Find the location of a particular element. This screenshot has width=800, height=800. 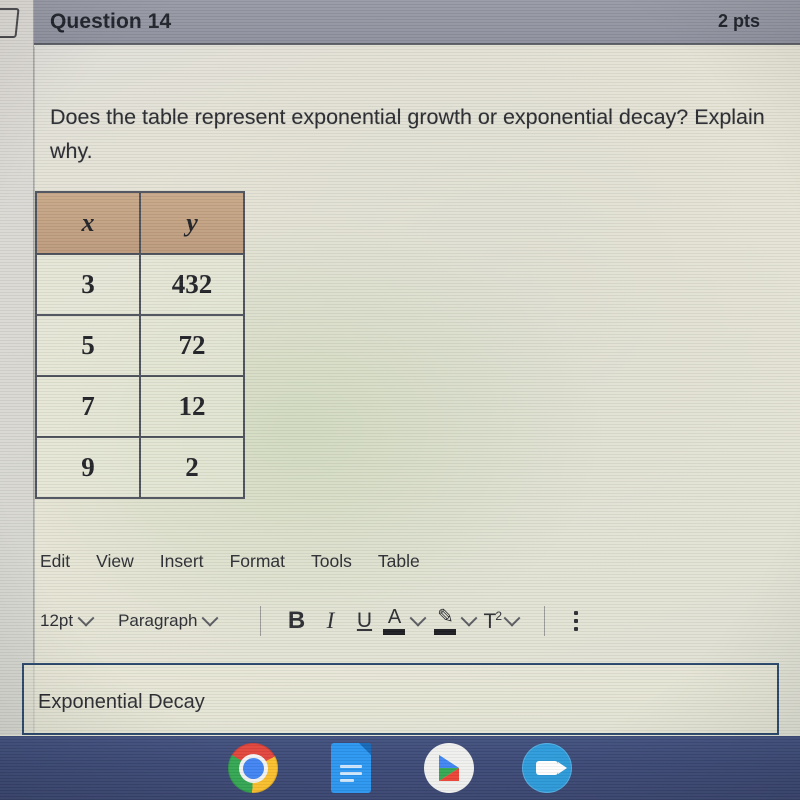

underline-button: U is located at coordinates (364, 621).